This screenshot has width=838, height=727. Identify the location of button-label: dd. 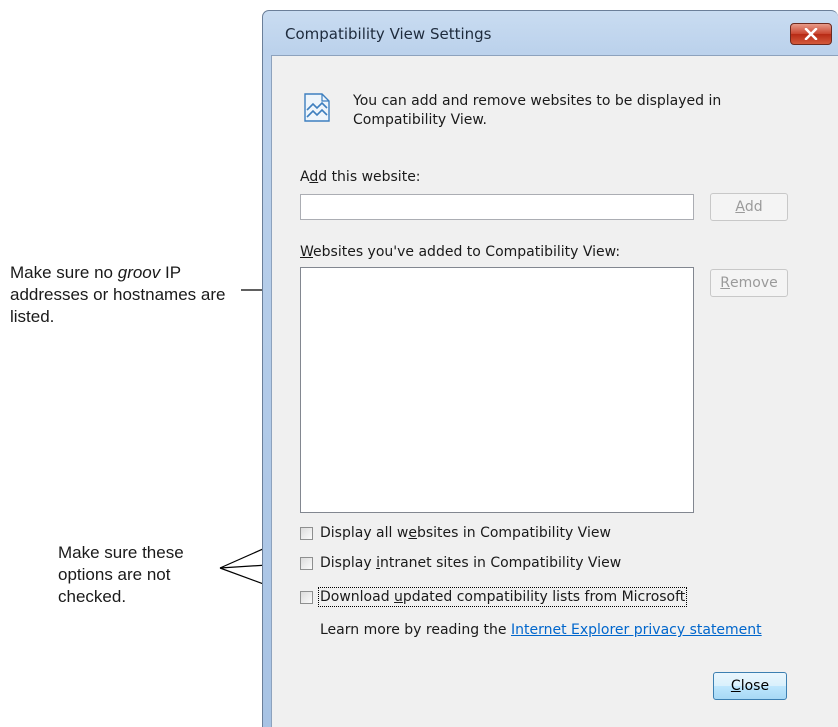
(753, 207).